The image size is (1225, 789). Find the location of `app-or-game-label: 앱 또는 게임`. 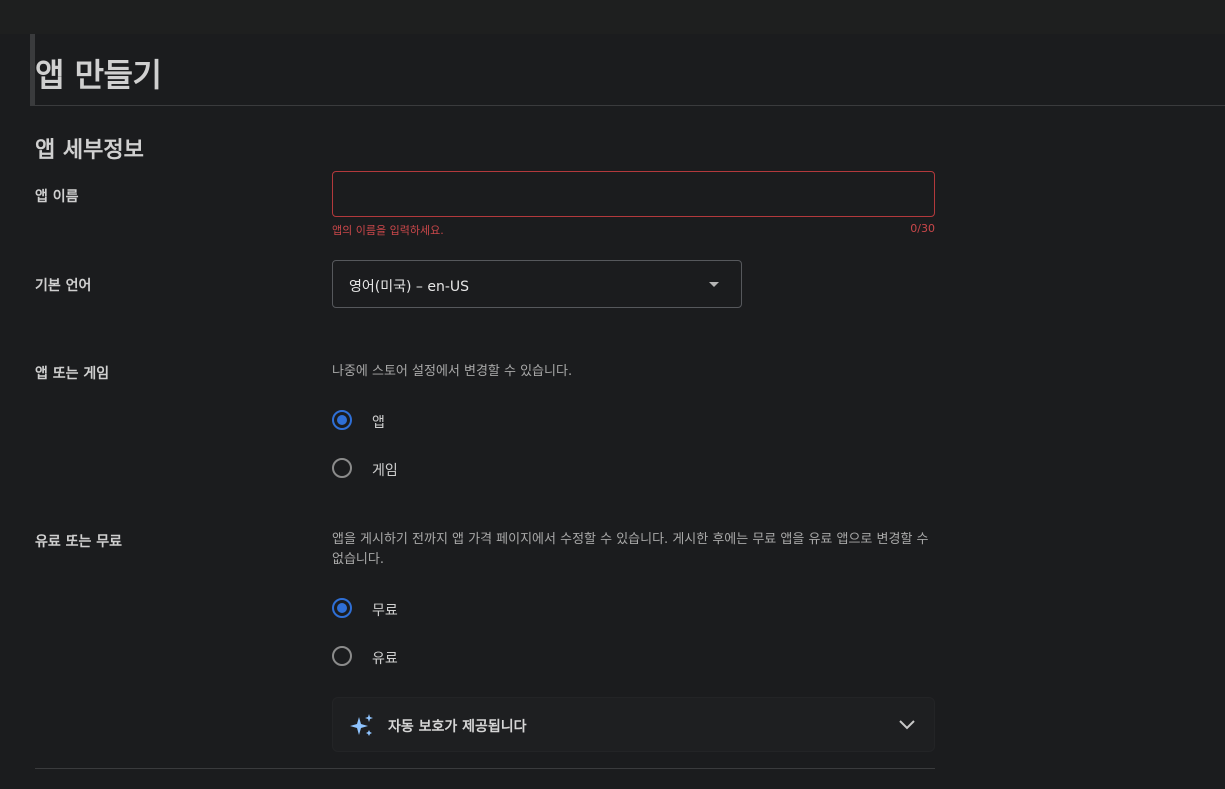

app-or-game-label: 앱 또는 게임 is located at coordinates (72, 374).